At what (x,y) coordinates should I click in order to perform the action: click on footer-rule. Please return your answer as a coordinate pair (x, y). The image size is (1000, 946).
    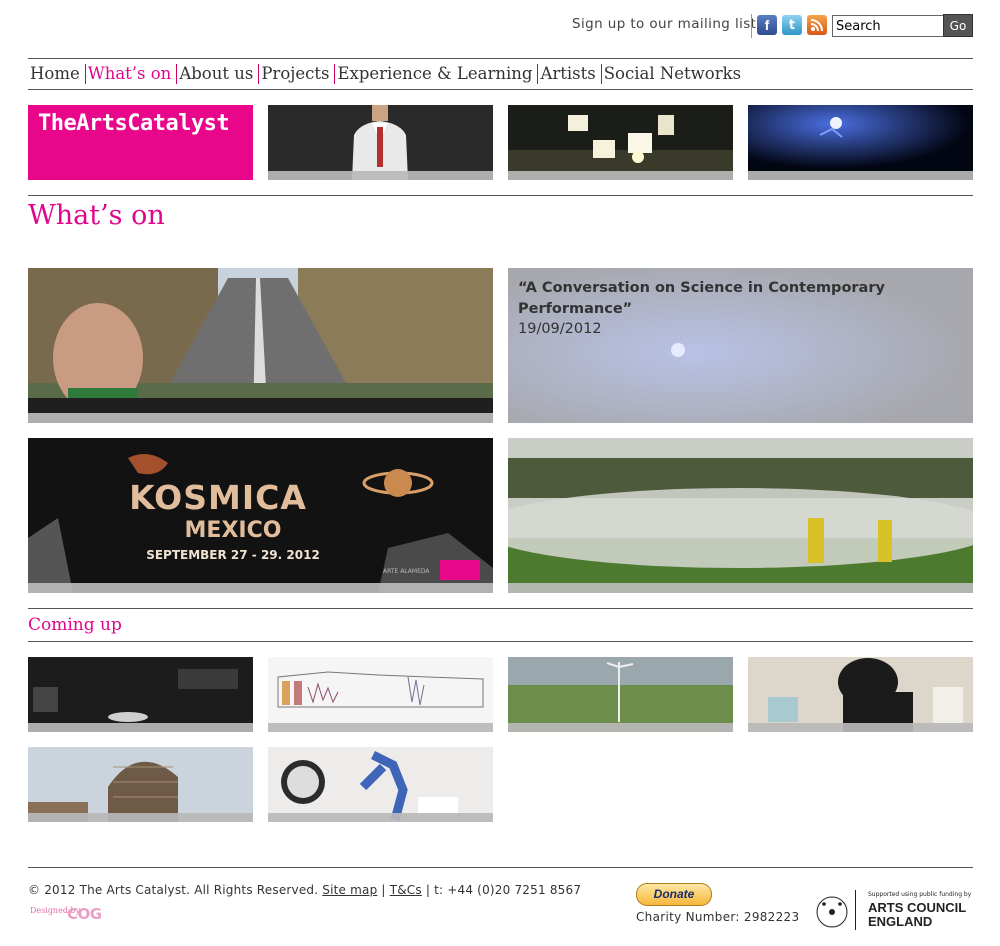
    Looking at the image, I should click on (500, 867).